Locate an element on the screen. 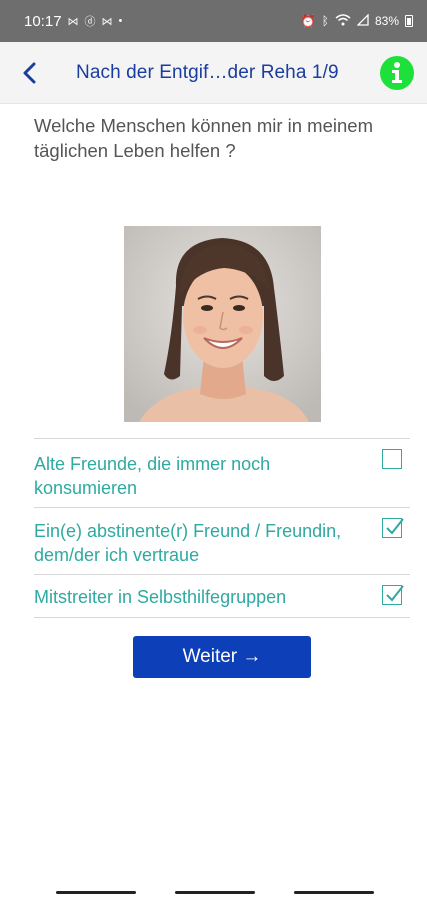  battery-percent: 83% is located at coordinates (386, 21).